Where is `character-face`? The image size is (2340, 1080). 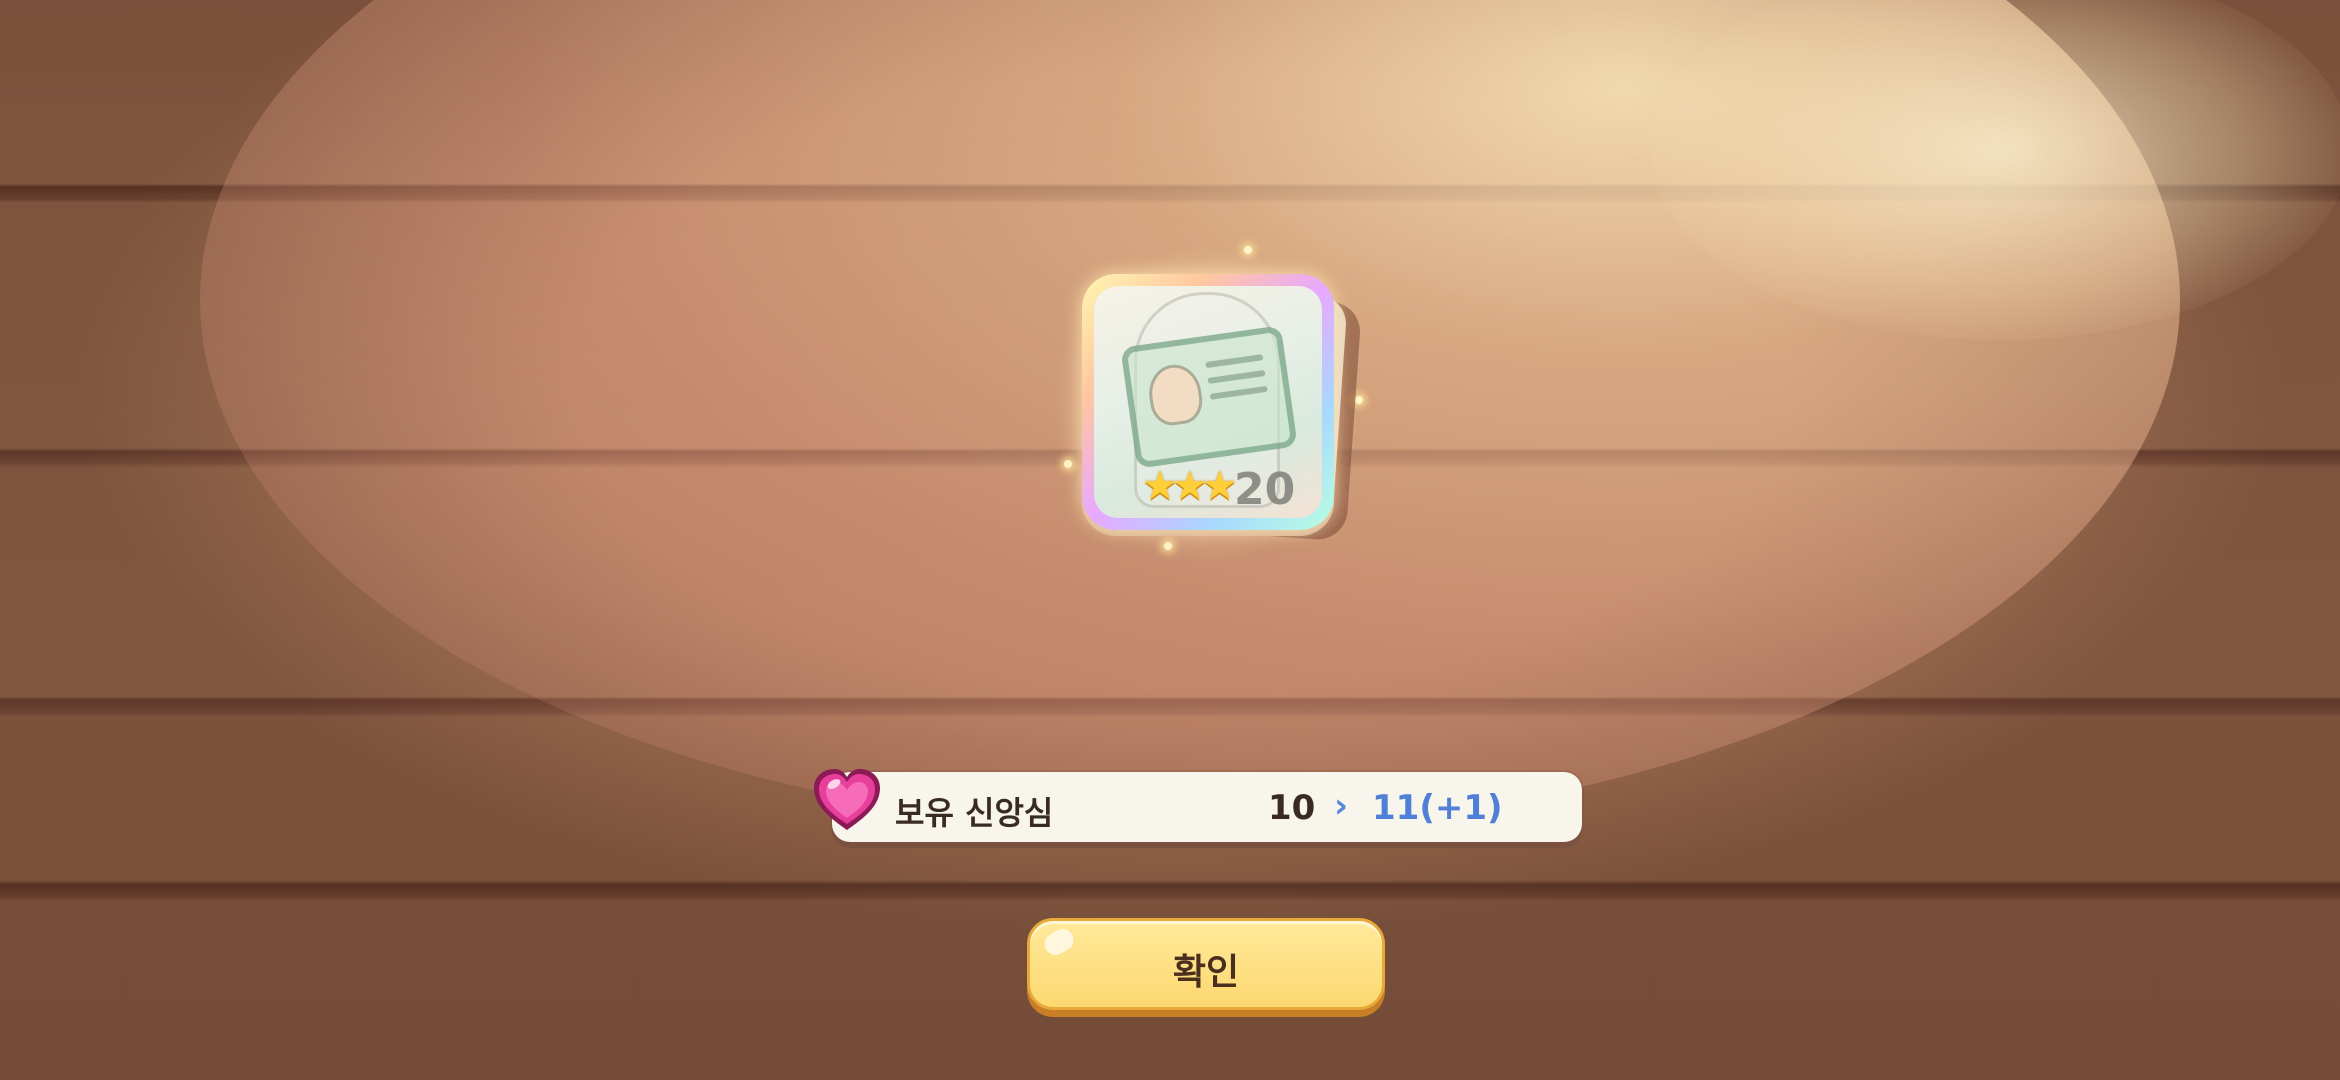
character-face is located at coordinates (1175, 394).